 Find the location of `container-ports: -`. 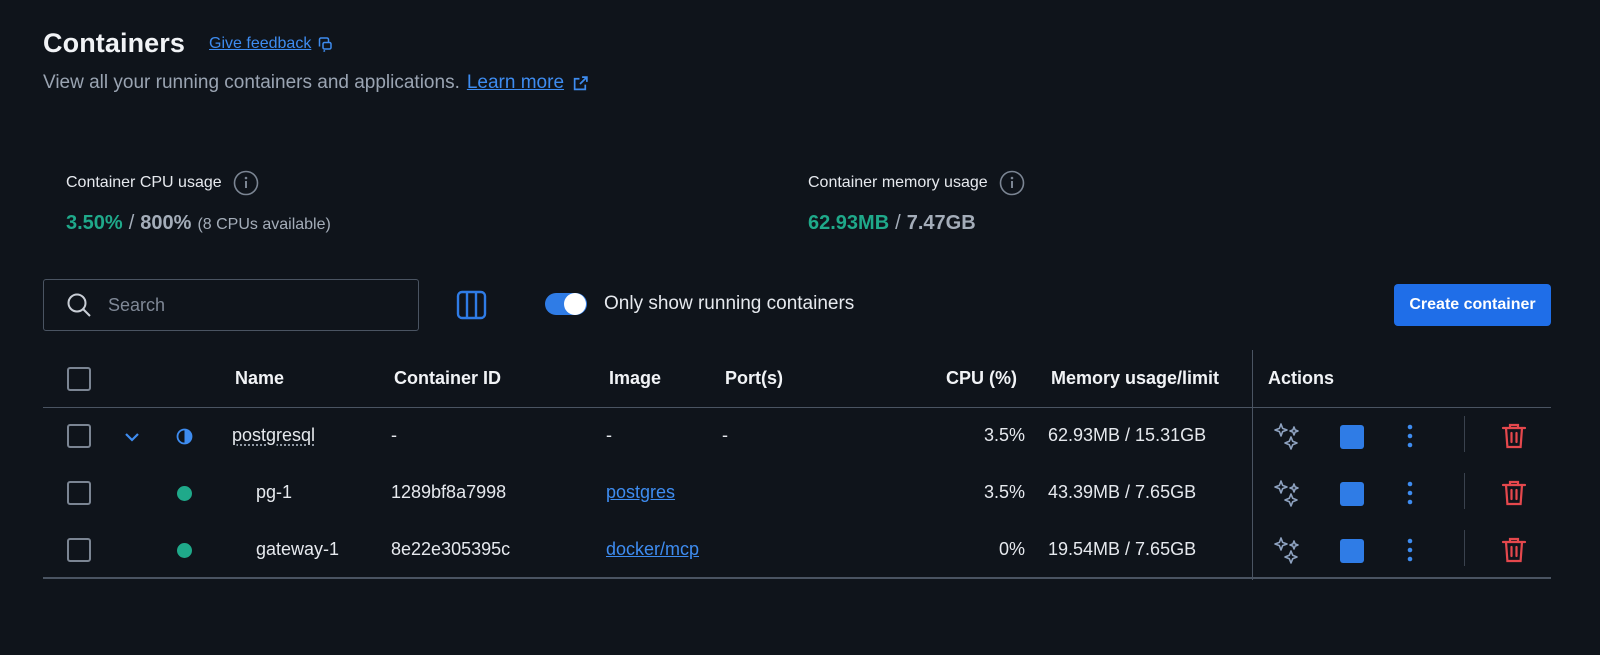

container-ports: - is located at coordinates (725, 435).